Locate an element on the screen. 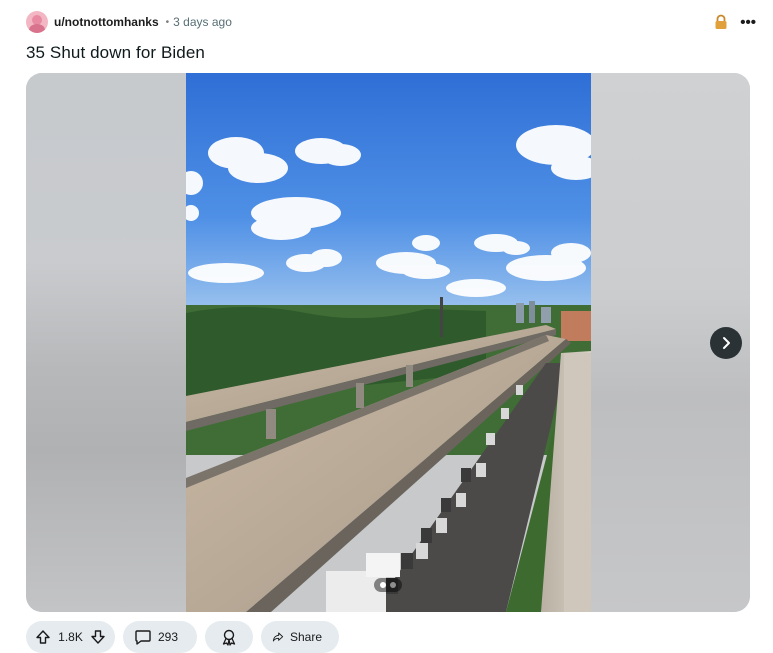 The width and height of the screenshot is (773, 653). award-button is located at coordinates (229, 637).